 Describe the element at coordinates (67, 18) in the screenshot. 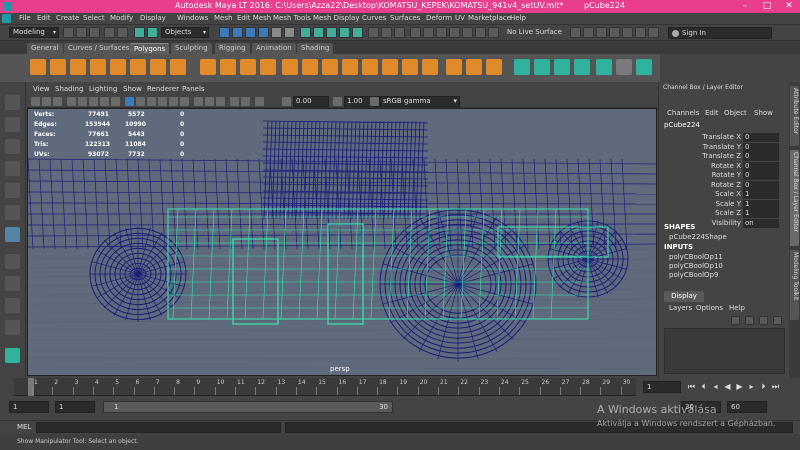

I see `menu-create: Create` at that location.